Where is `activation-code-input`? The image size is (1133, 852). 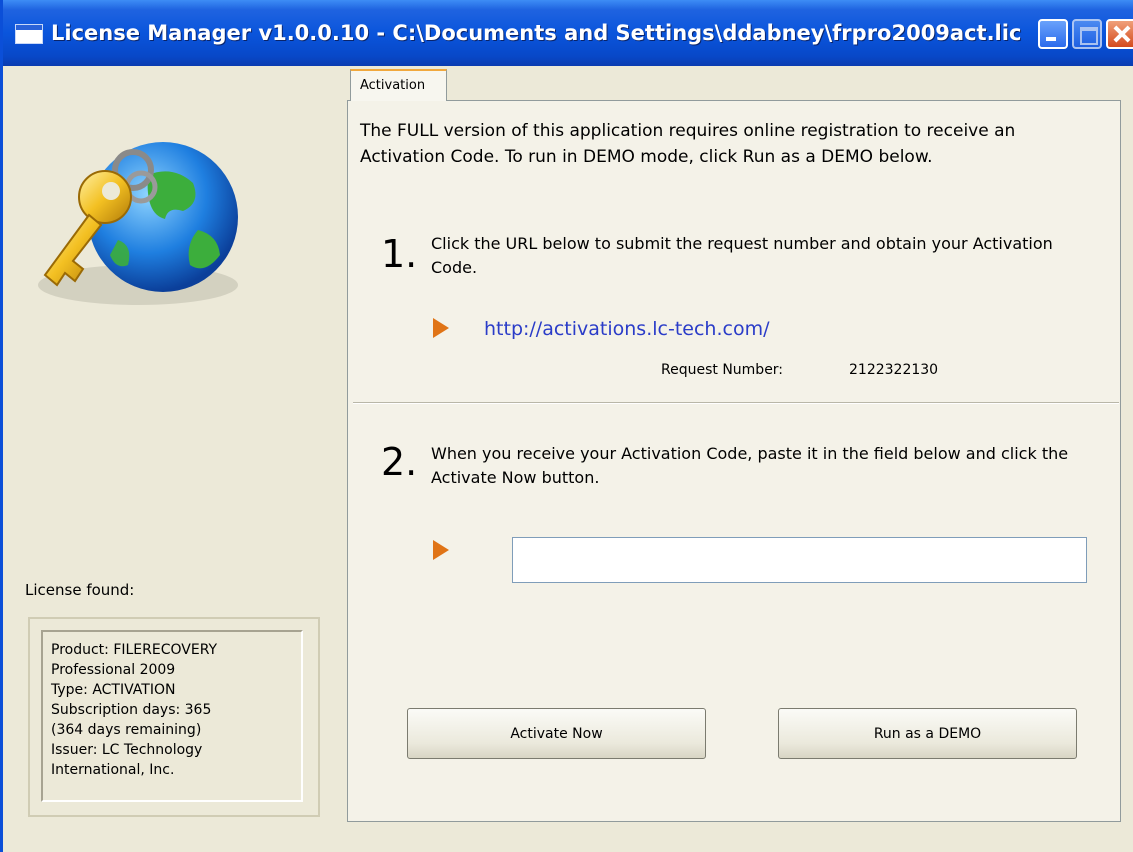
activation-code-input is located at coordinates (799, 560).